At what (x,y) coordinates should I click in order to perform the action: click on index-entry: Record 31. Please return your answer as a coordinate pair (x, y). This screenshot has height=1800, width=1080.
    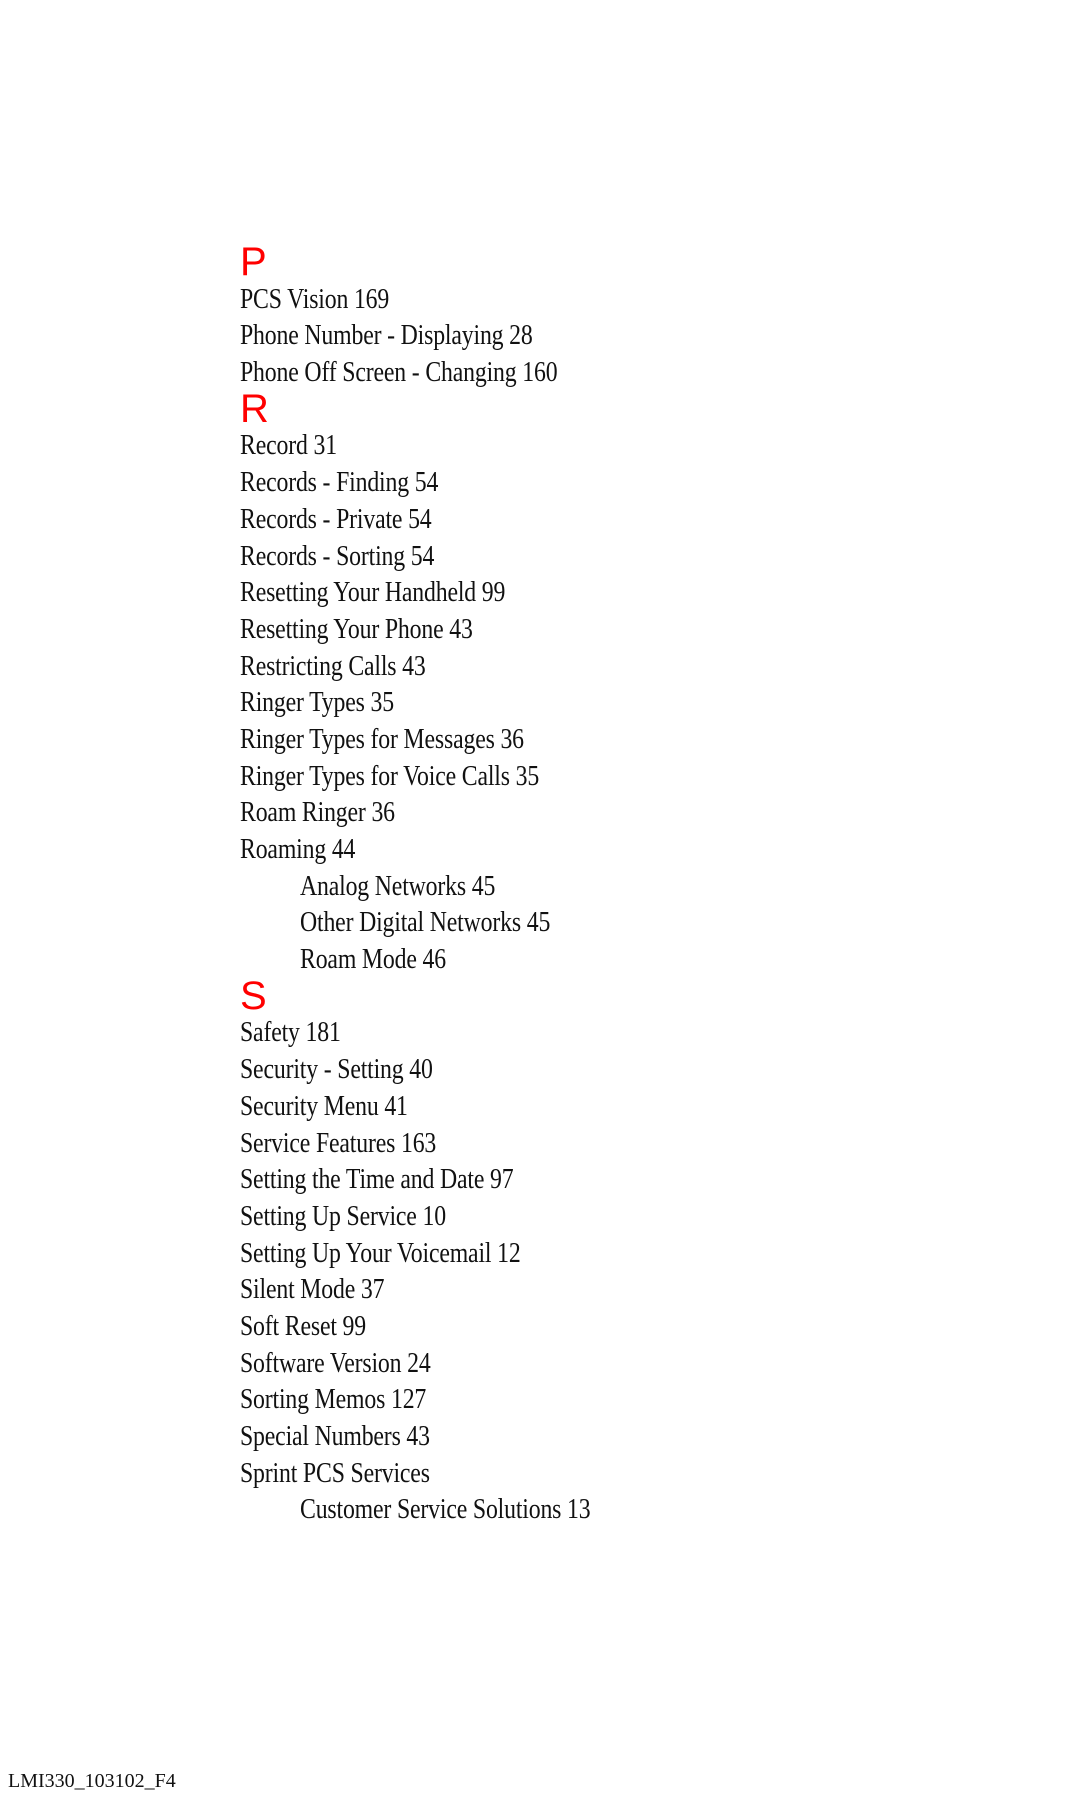
    Looking at the image, I should click on (288, 445).